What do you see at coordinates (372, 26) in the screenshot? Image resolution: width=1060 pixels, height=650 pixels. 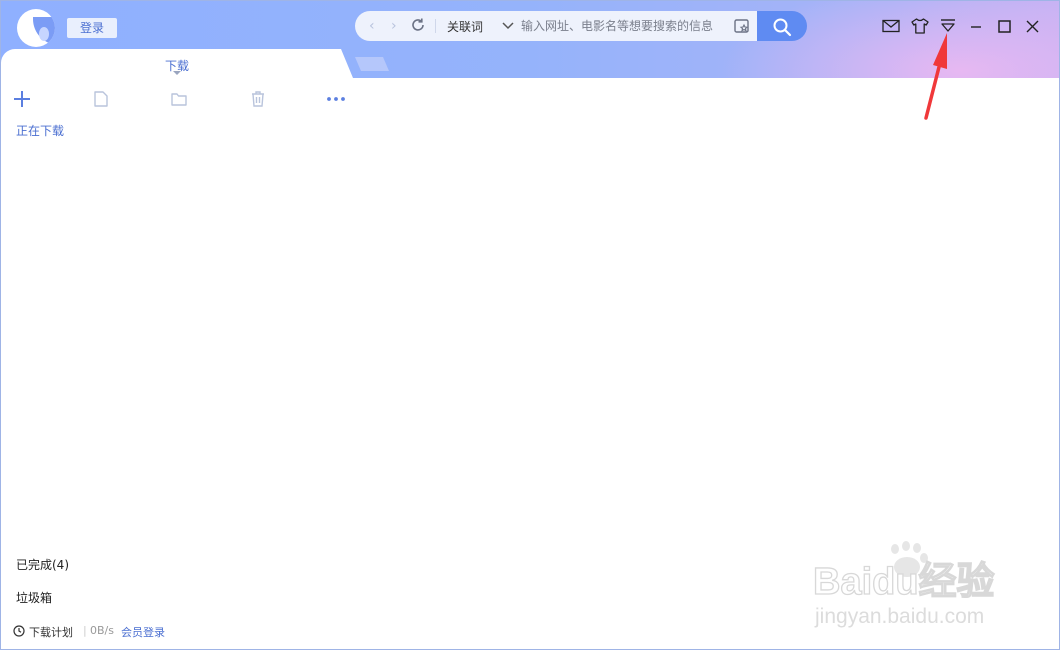 I see `back-icon: ‹` at bounding box center [372, 26].